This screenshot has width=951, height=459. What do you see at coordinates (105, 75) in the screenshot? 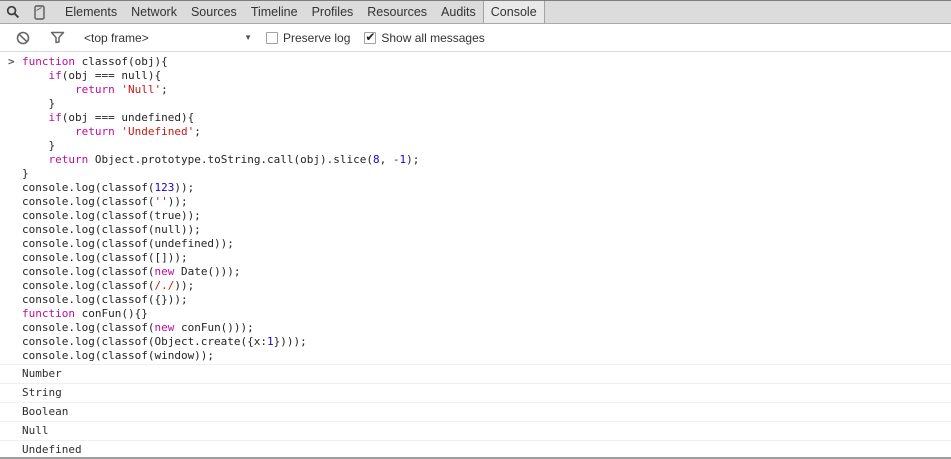
I see `code-line: if(obj === null){` at bounding box center [105, 75].